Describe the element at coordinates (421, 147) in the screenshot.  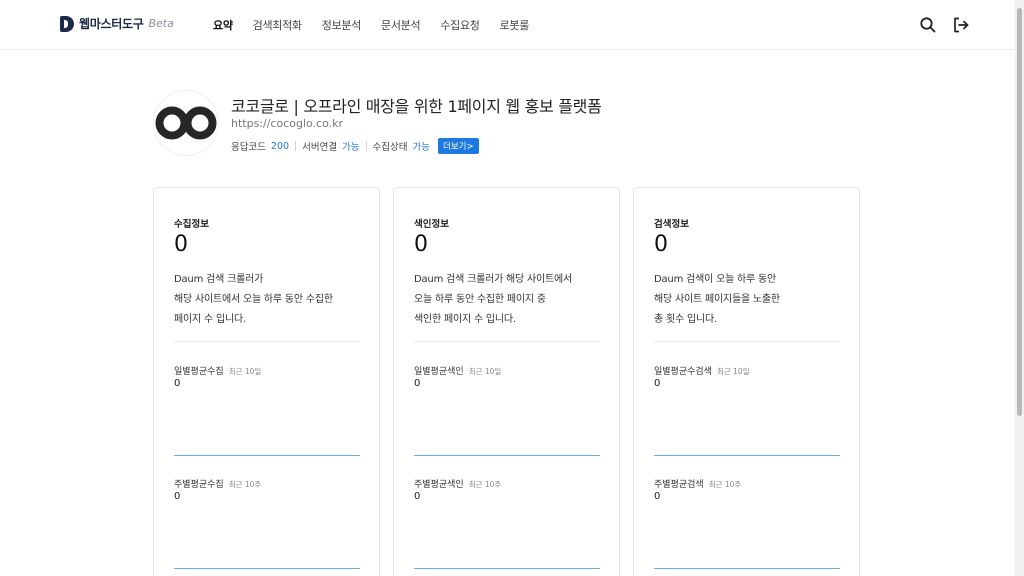
I see `crawl-status-value: 가능` at that location.